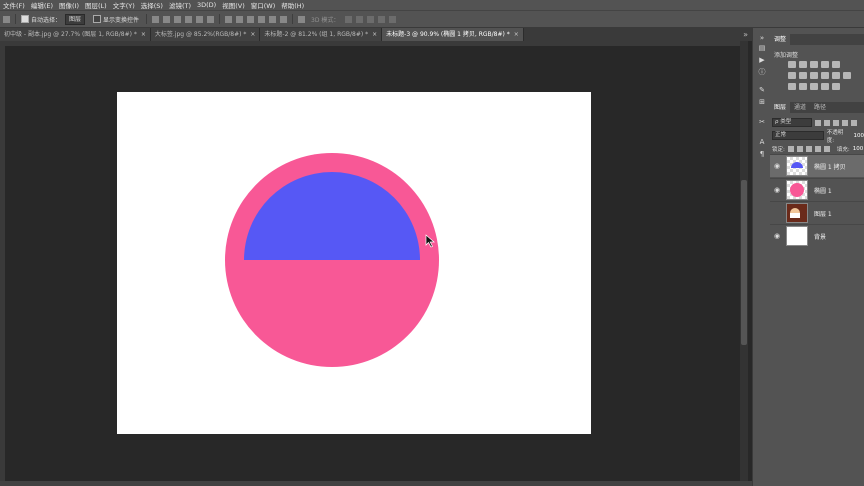 This screenshot has width=864, height=486. Describe the element at coordinates (792, 75) in the screenshot. I see `hue-saturation-icon` at that location.